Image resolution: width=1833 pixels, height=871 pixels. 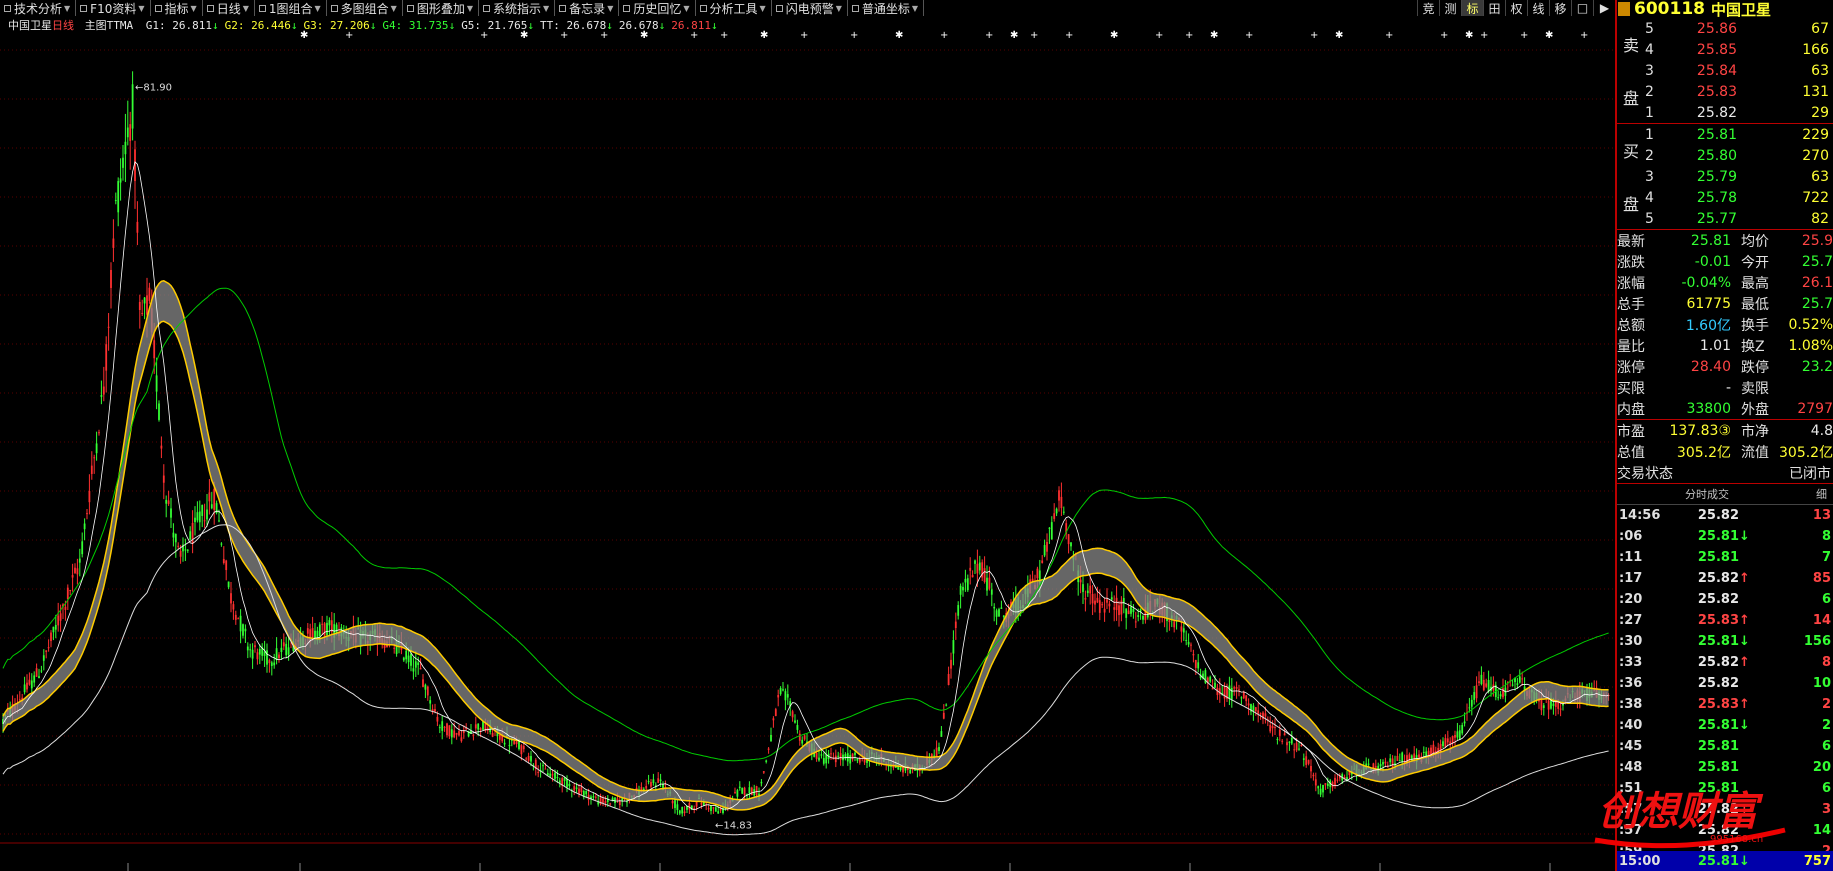 I want to click on menu-item-11: 闪电预警 ▼, so click(x=810, y=8).